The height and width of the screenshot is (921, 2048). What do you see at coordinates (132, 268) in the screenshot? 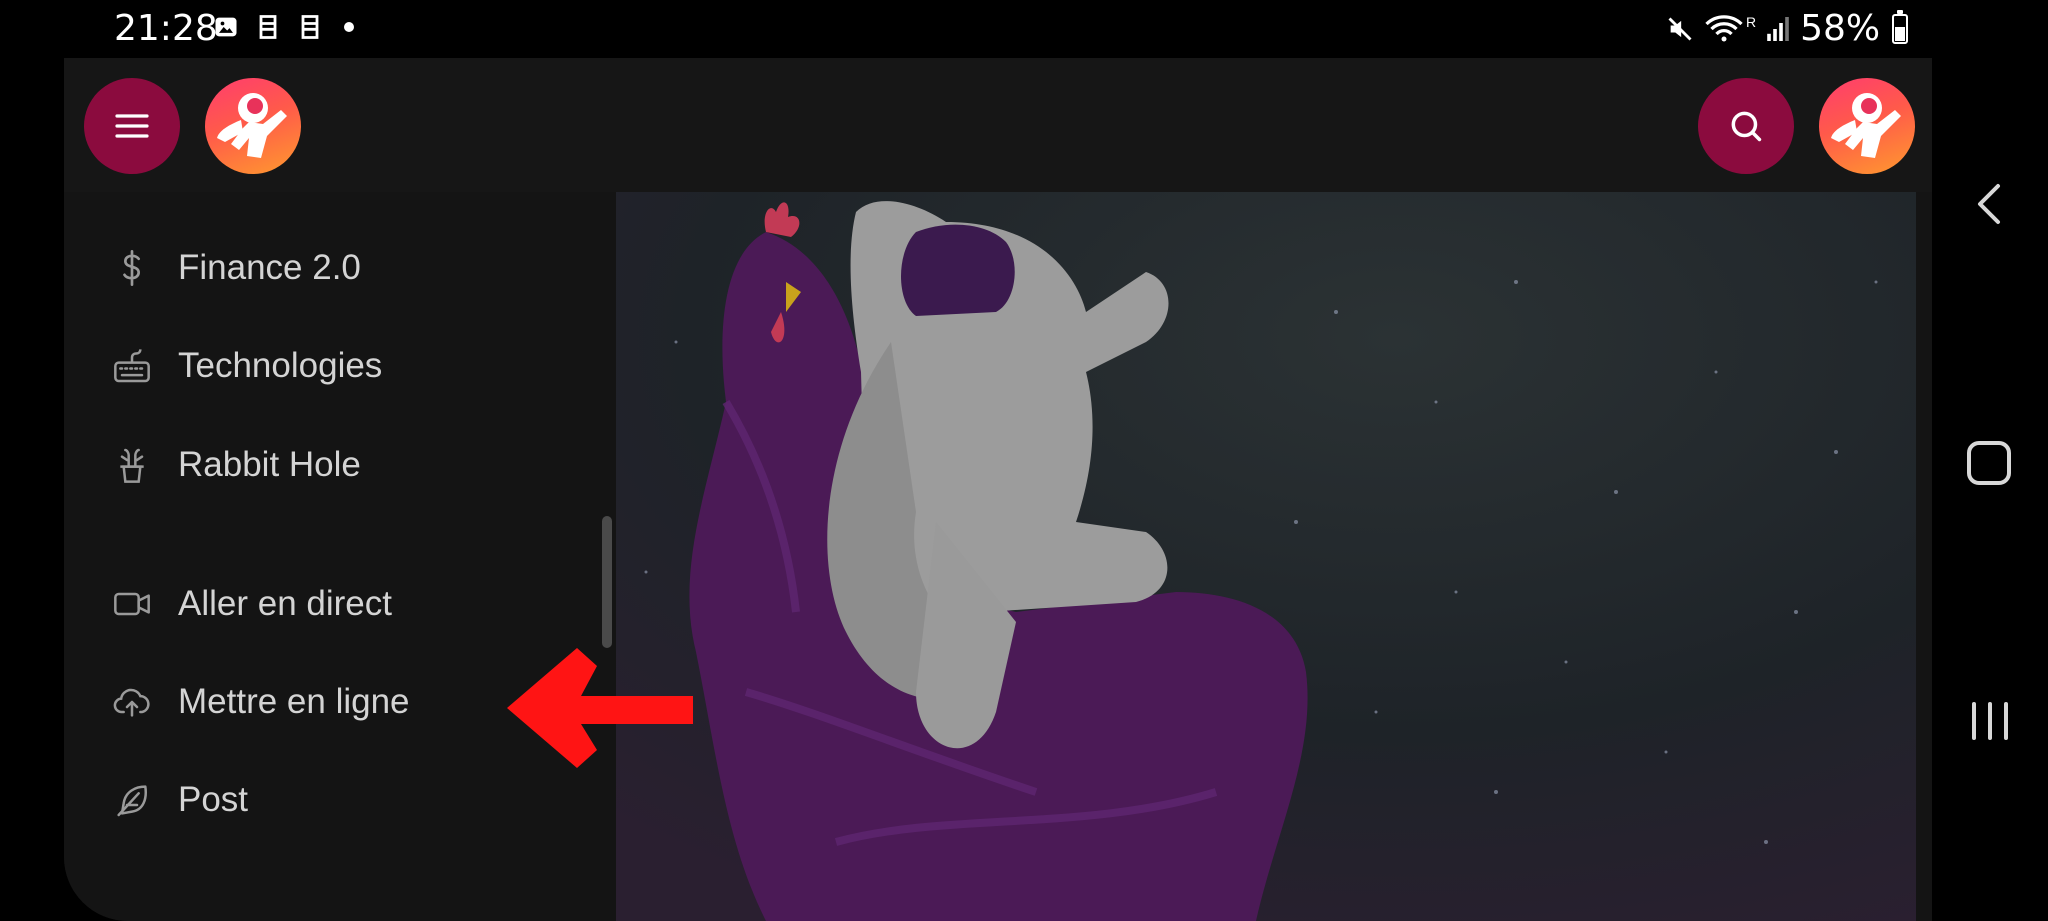
I see `dollar-icon` at bounding box center [132, 268].